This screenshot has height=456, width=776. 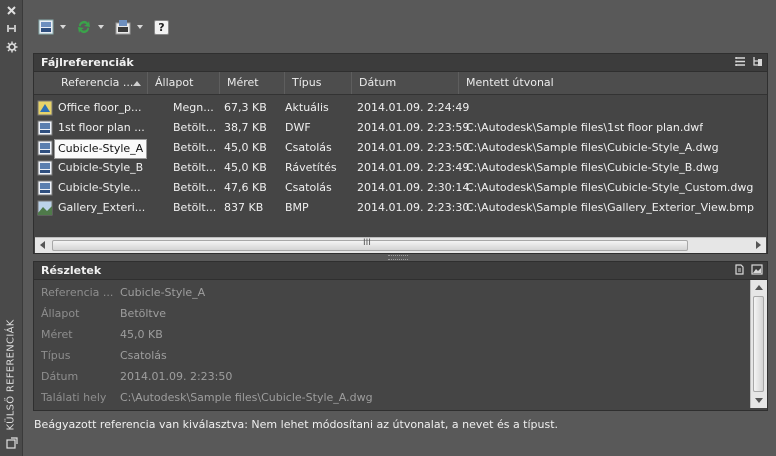 I want to click on scroll-left-arrow-icon, so click(x=42, y=245).